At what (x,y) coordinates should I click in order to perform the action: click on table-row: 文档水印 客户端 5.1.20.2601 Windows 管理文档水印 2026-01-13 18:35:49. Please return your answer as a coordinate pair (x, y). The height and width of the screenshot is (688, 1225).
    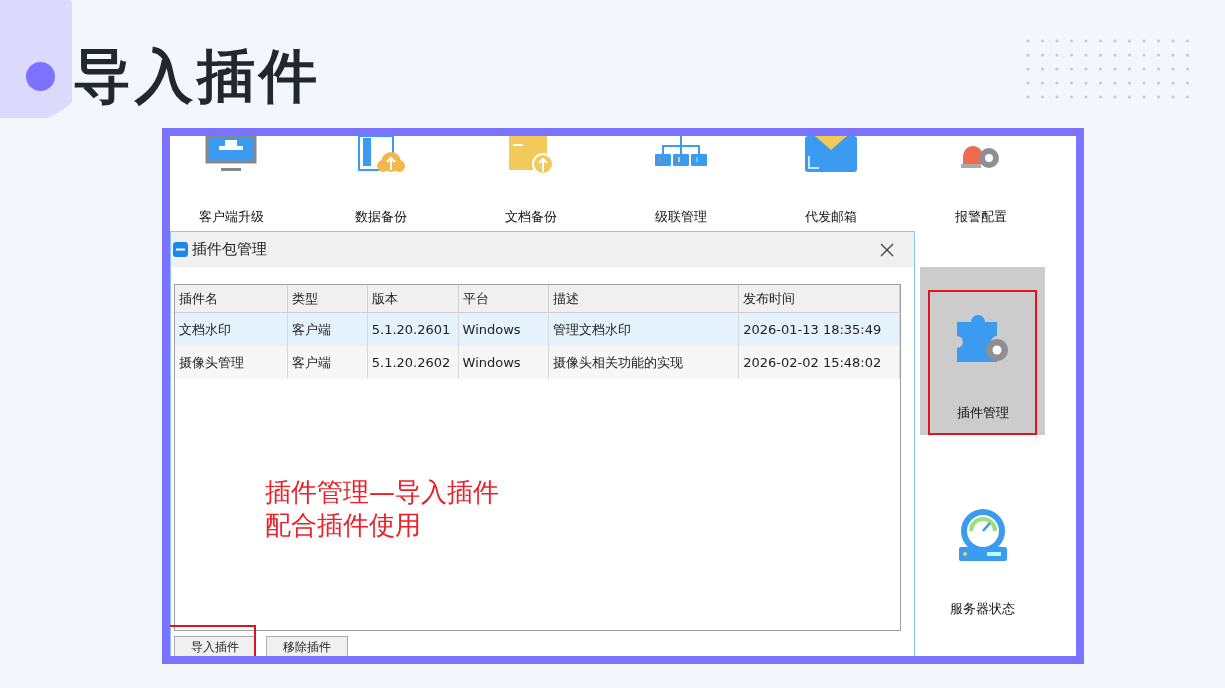
    Looking at the image, I should click on (537, 329).